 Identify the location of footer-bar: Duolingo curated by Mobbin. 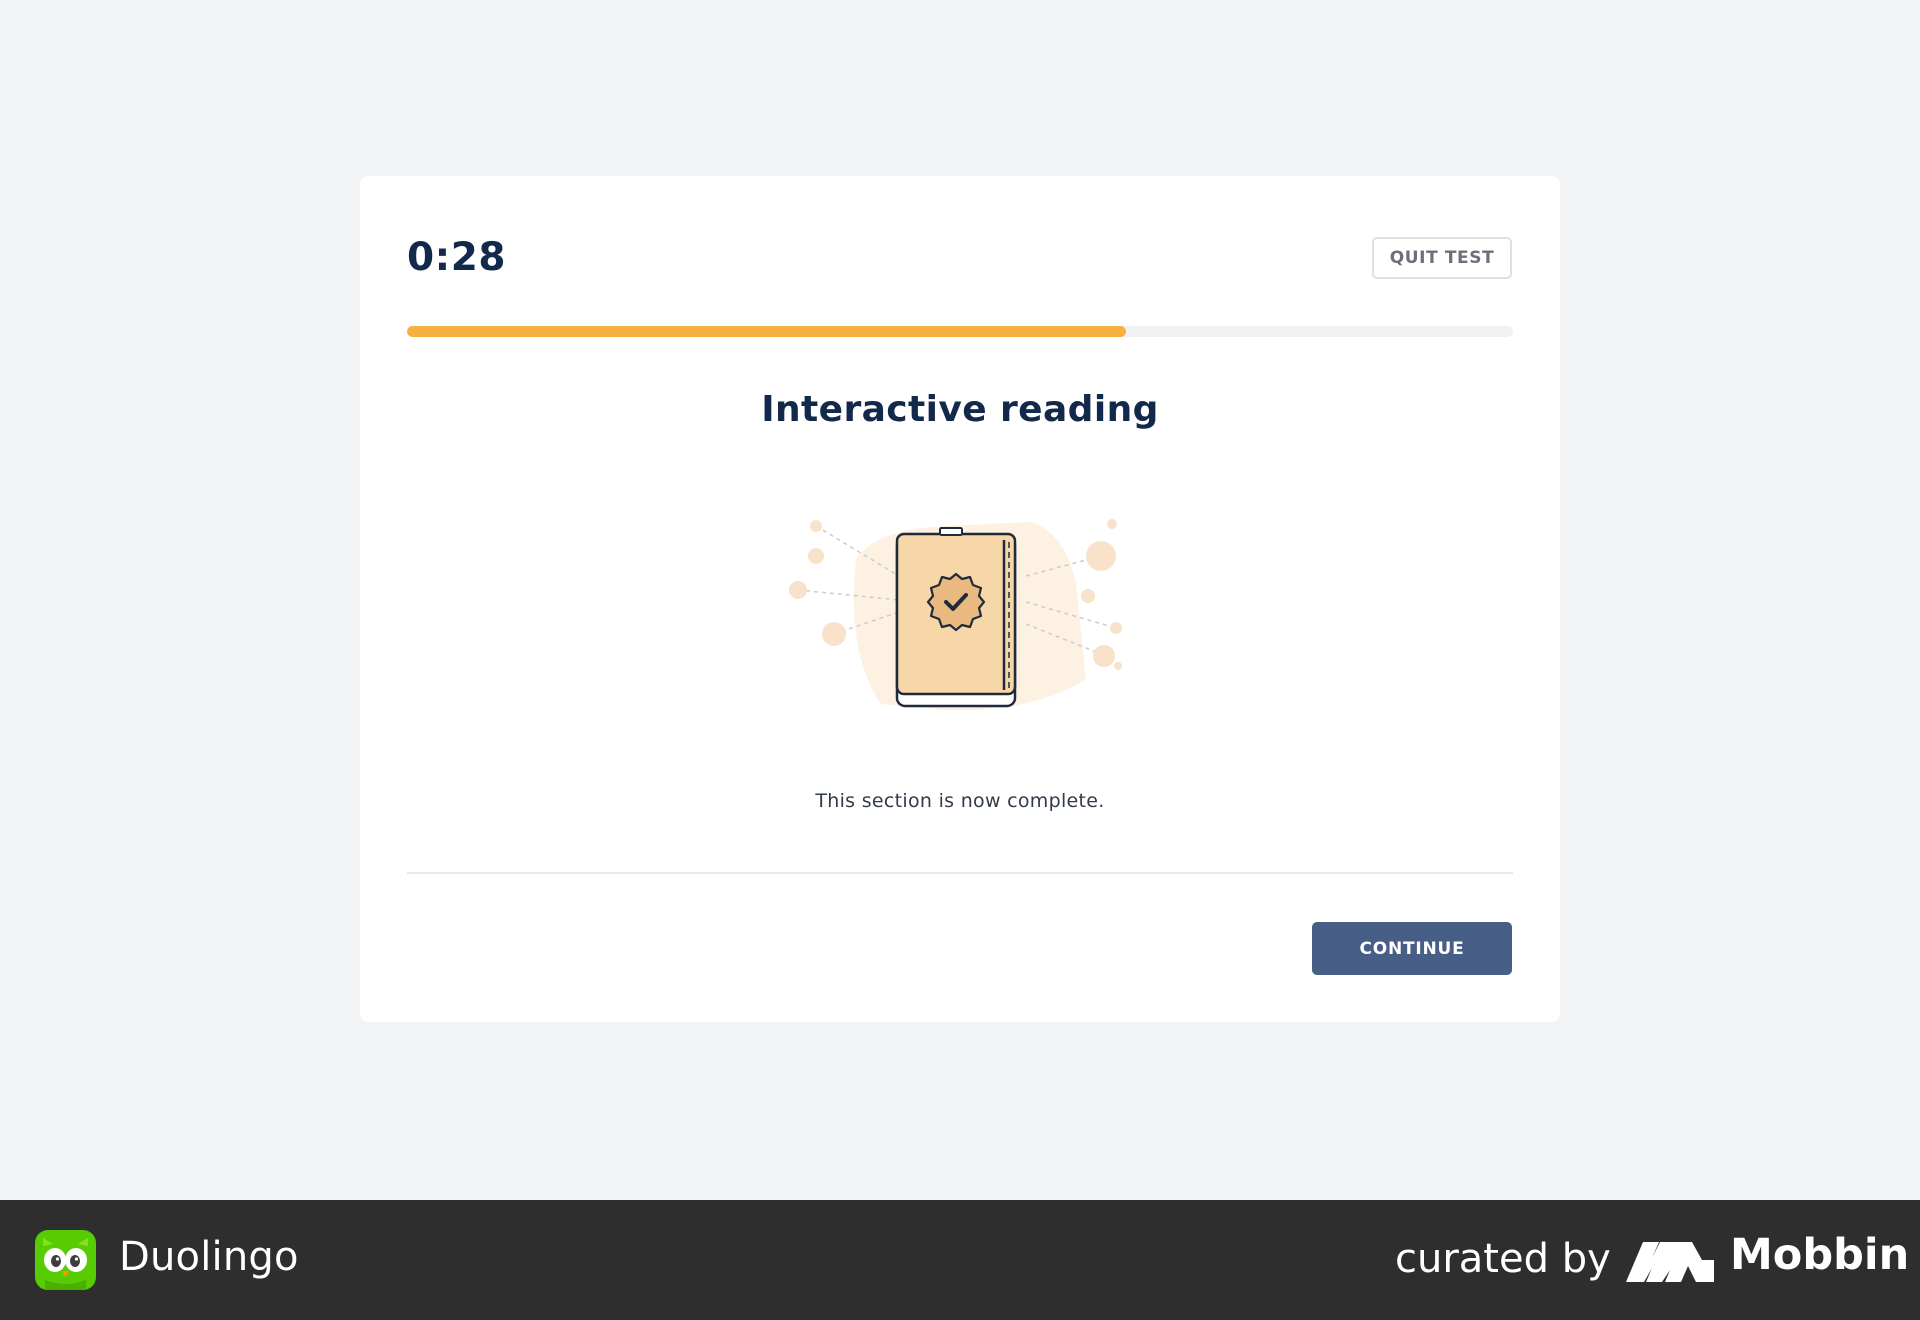
(960, 1260).